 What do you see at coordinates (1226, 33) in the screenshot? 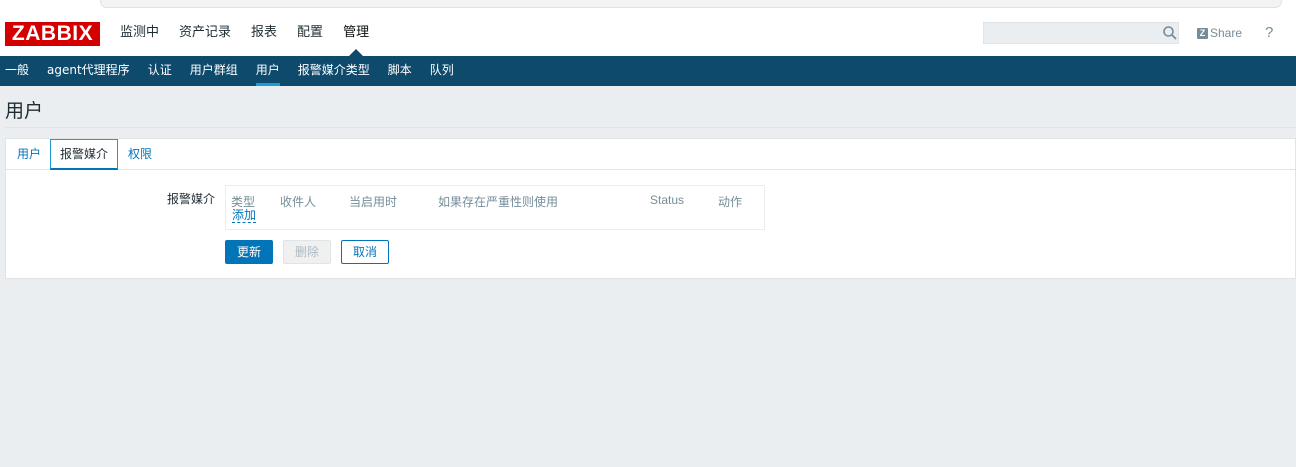
I see `share-label: Share` at bounding box center [1226, 33].